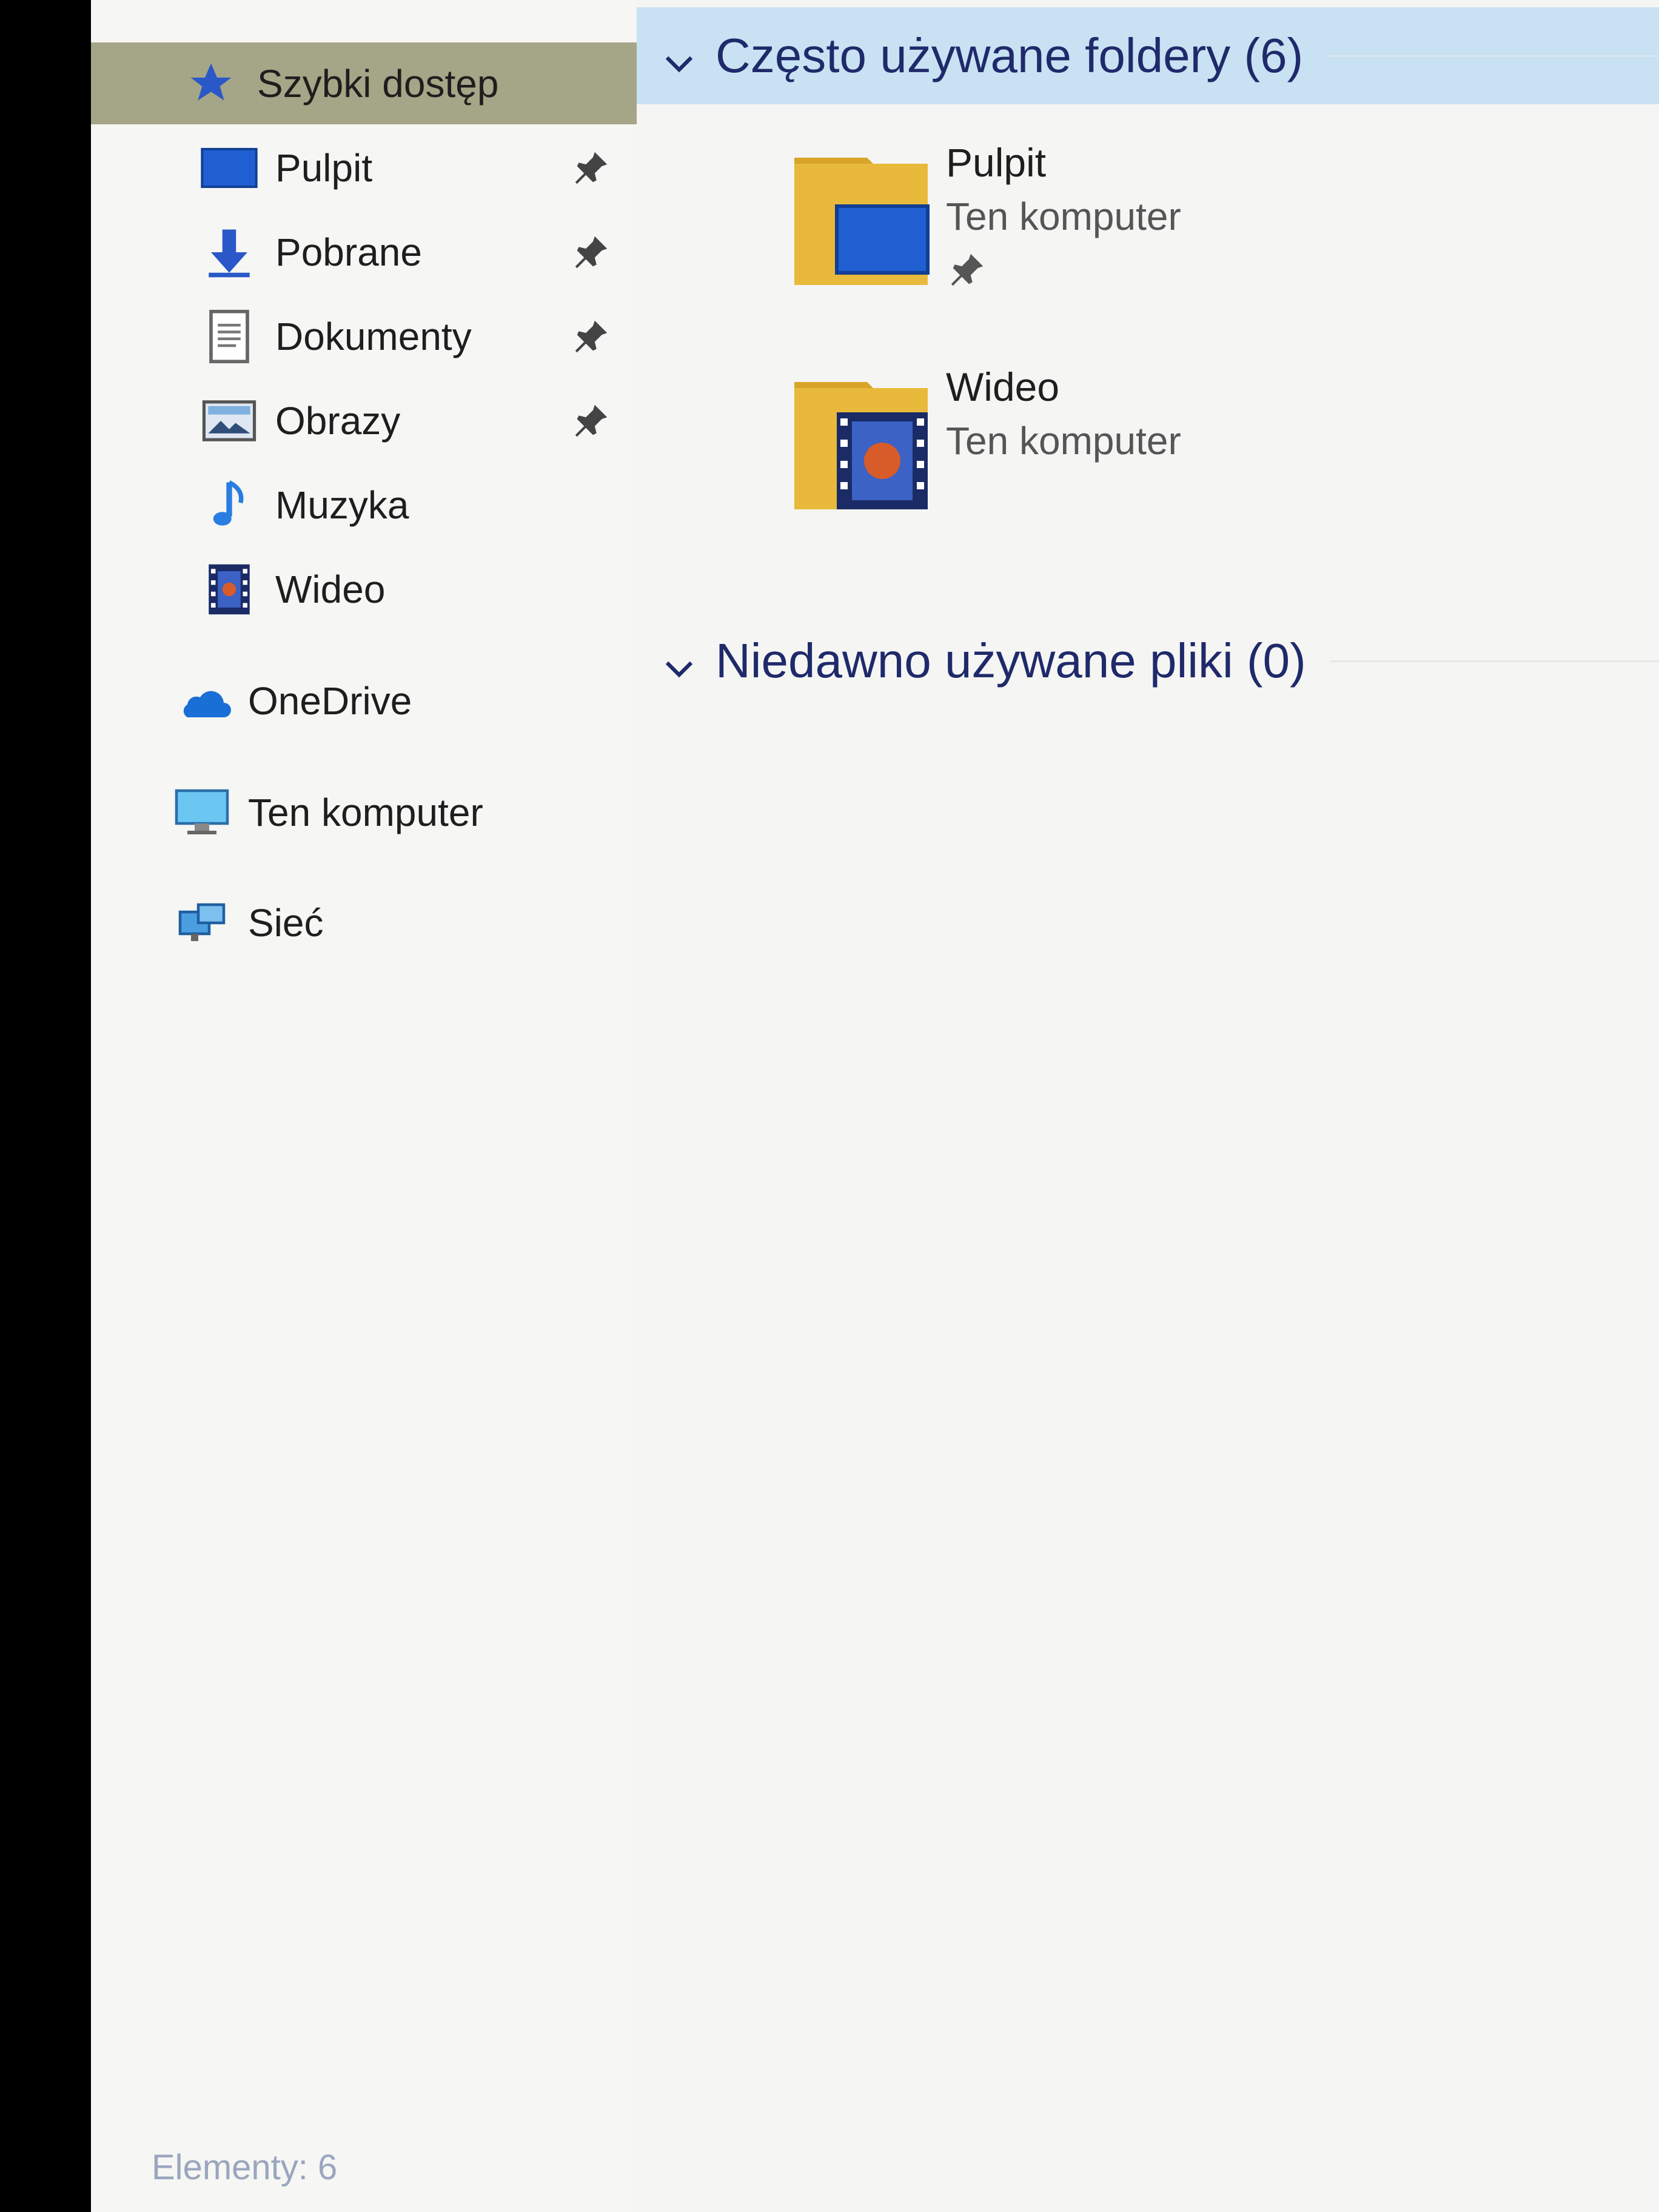  Describe the element at coordinates (229, 336) in the screenshot. I see `document-icon` at that location.